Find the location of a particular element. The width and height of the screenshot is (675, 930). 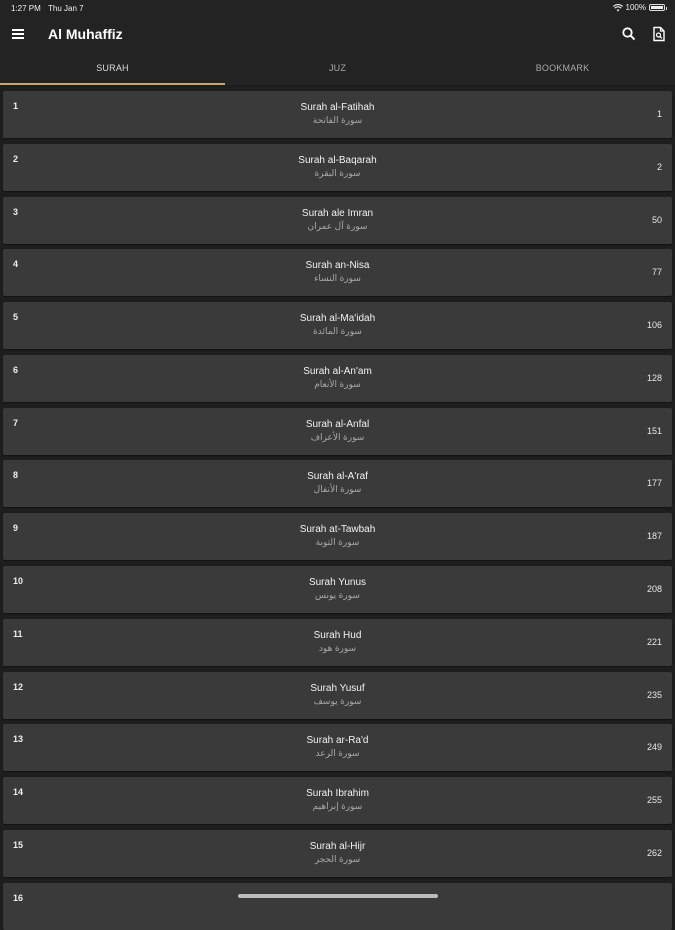

surah-page: 128 is located at coordinates (654, 378).